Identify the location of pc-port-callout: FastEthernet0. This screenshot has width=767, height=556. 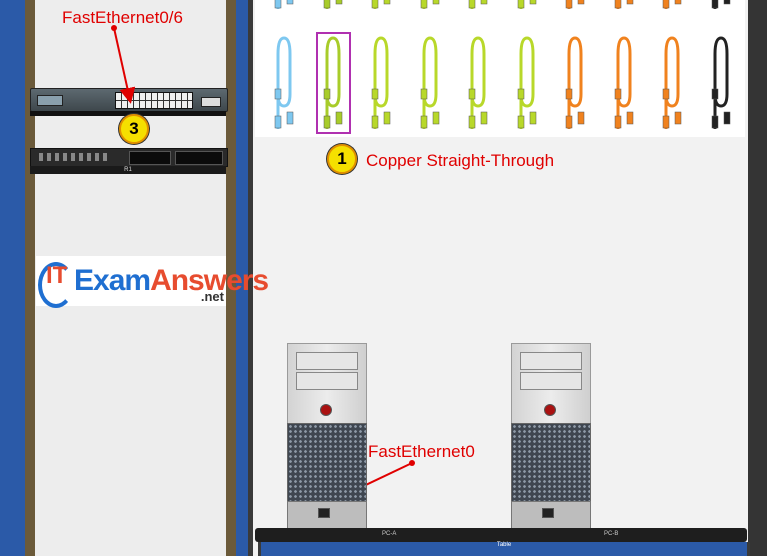
(421, 451).